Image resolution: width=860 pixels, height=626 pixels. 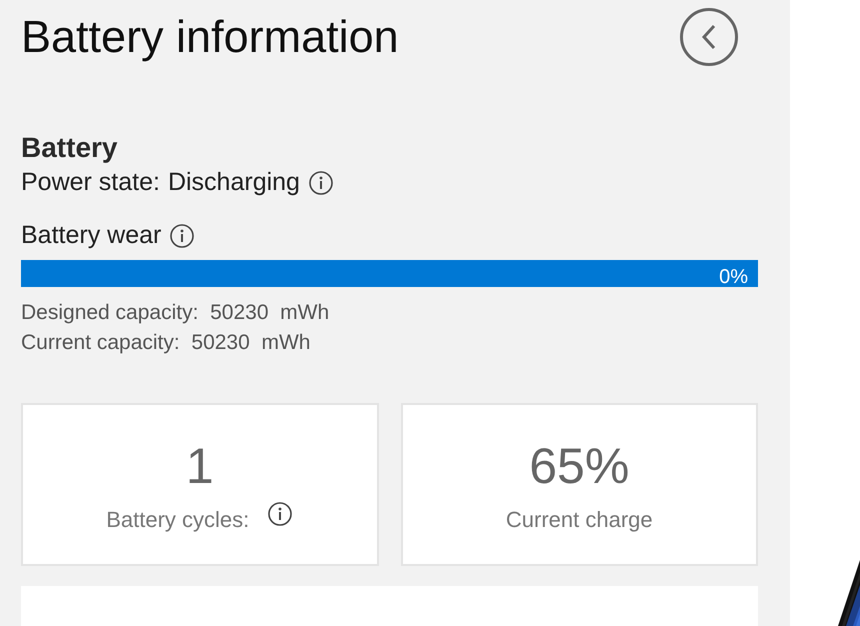 I want to click on stat-value: 65%, so click(x=579, y=465).